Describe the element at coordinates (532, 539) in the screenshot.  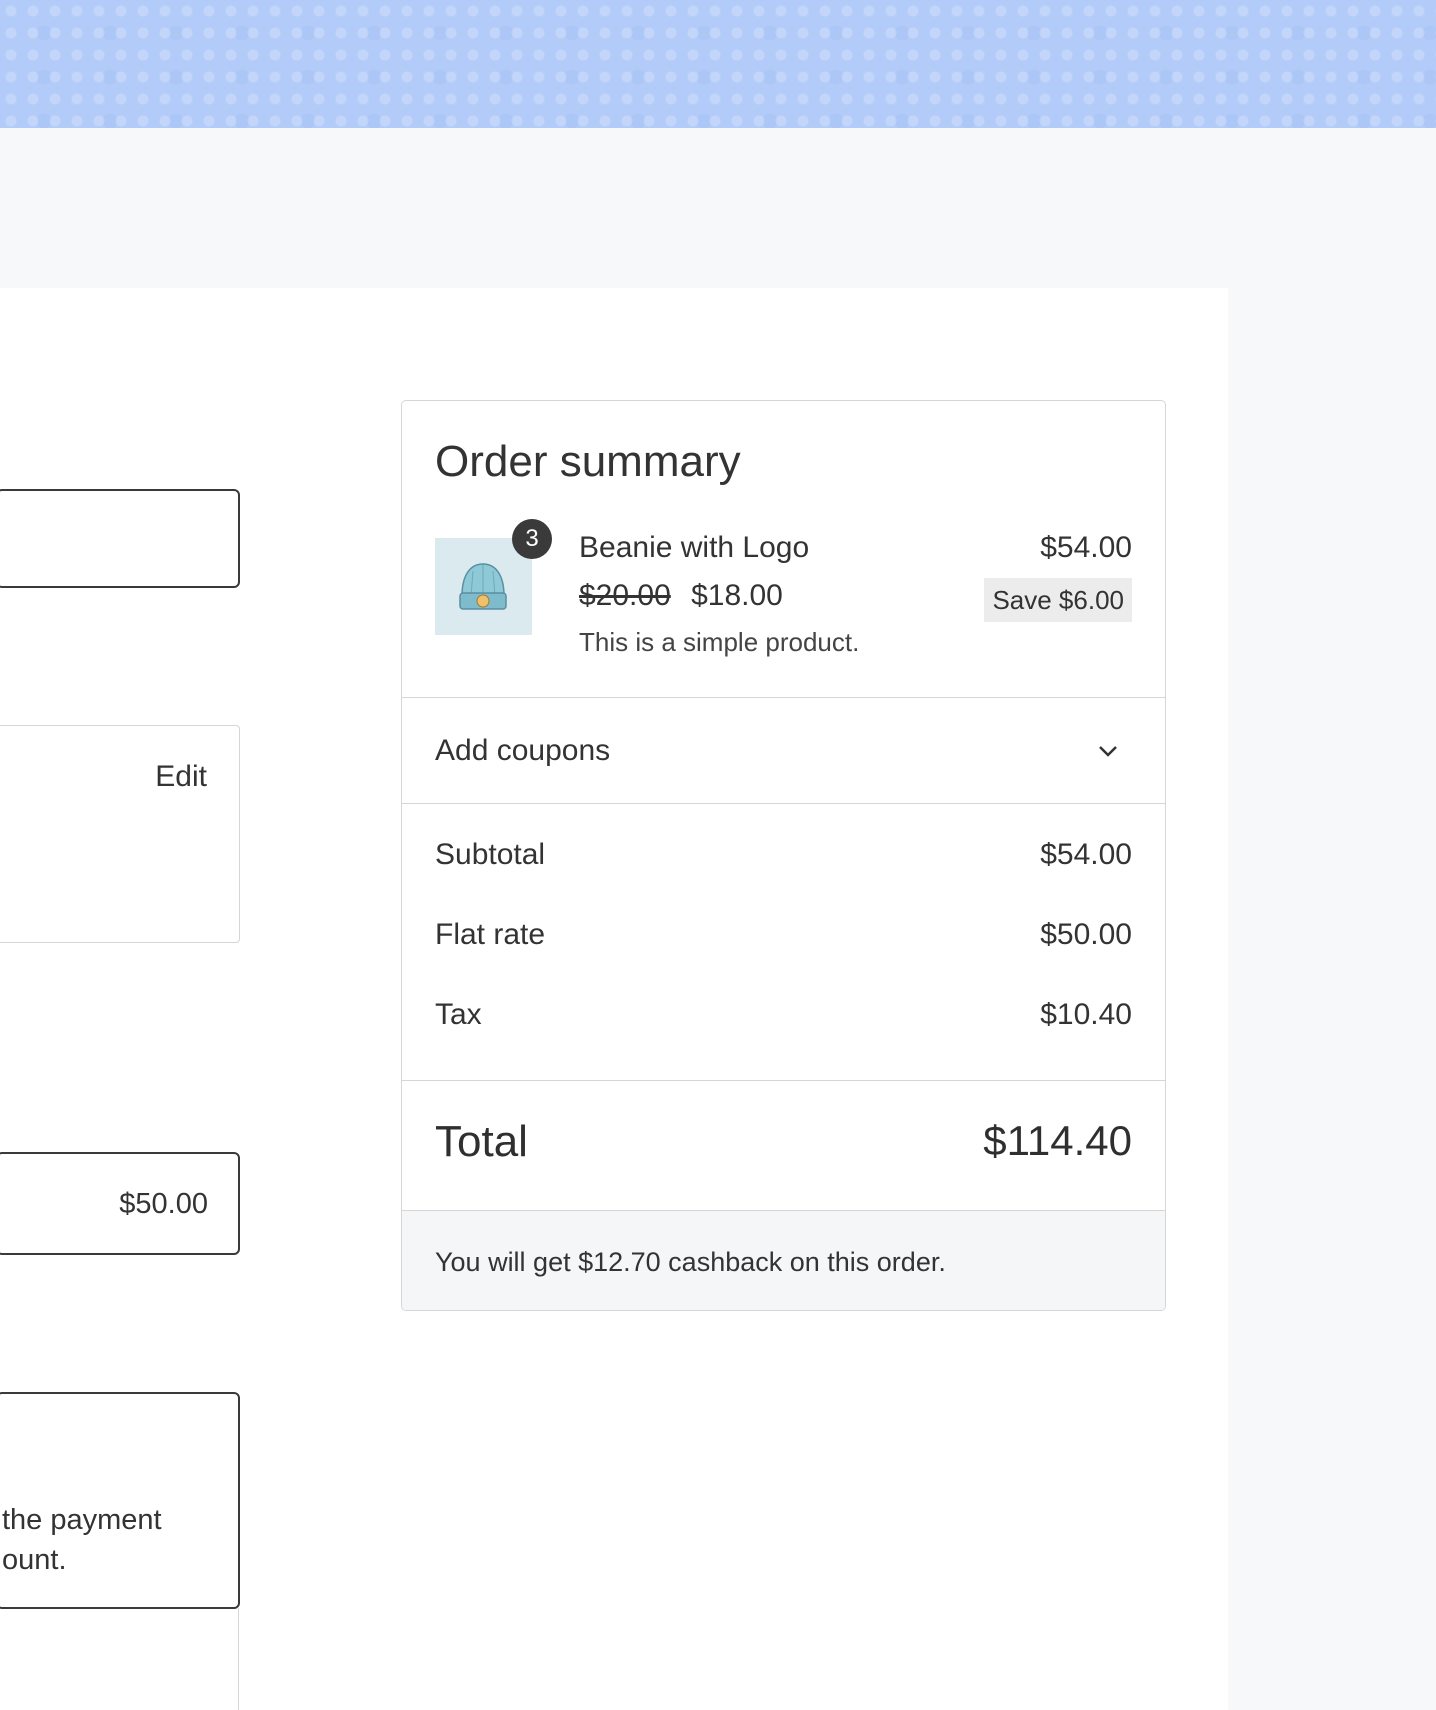
I see `item-quantity-badge: 3` at that location.